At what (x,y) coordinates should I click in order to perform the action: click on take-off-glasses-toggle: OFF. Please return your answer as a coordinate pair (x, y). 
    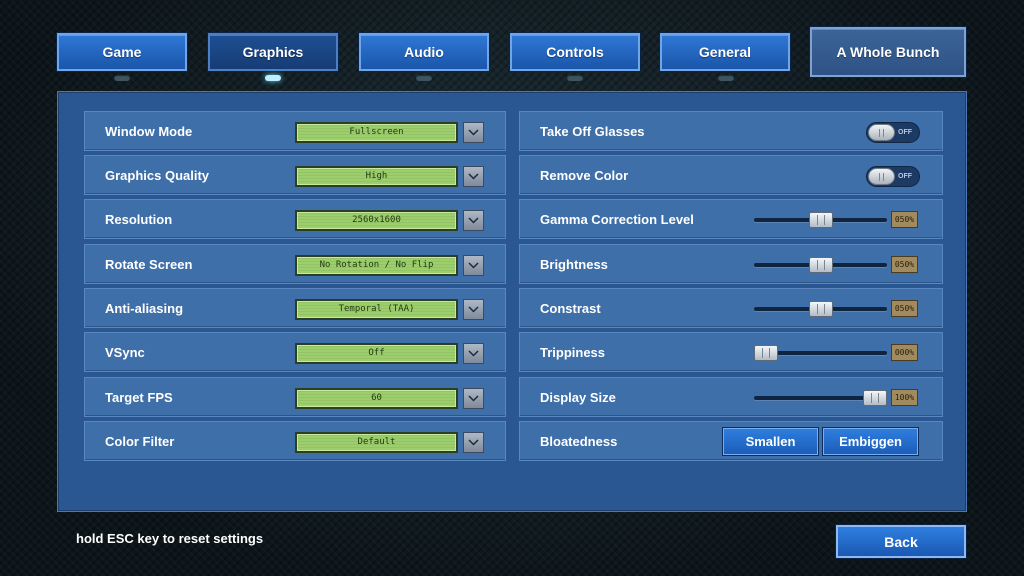
    Looking at the image, I should click on (893, 132).